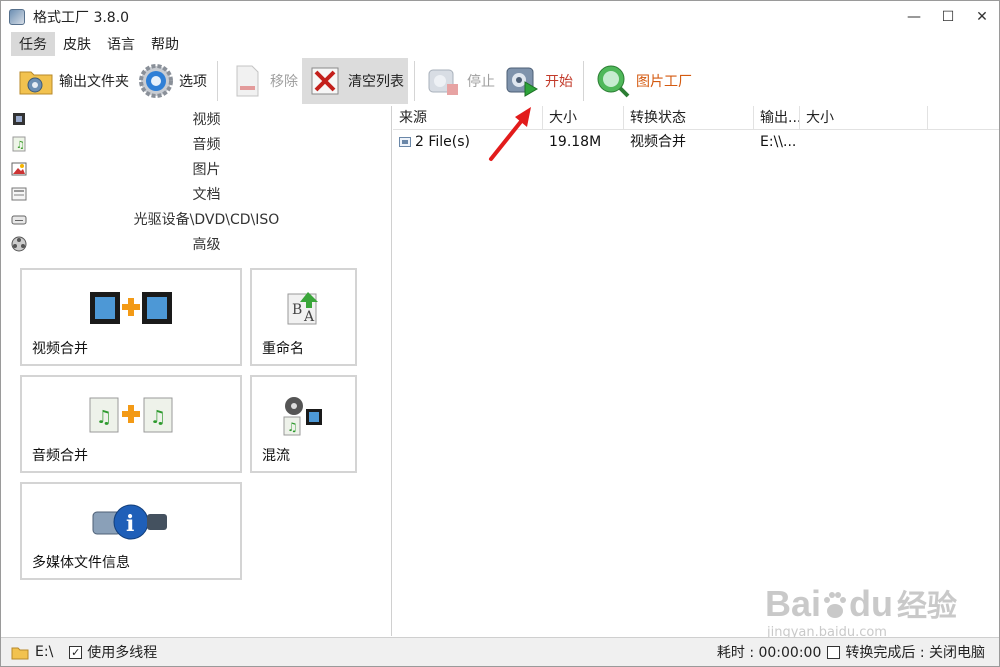  What do you see at coordinates (121, 44) in the screenshot?
I see `menu-item-language: 语言` at bounding box center [121, 44].